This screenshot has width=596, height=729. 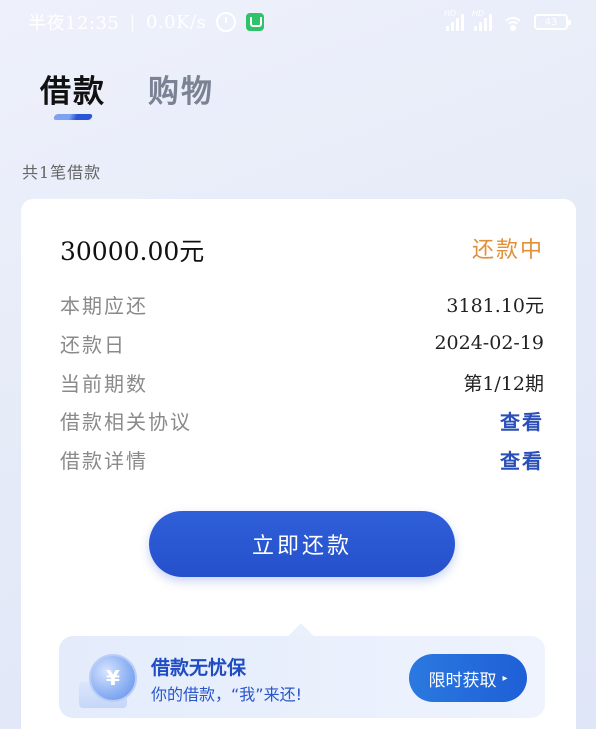 What do you see at coordinates (126, 421) in the screenshot?
I see `agreements-label: 借款相关协议` at bounding box center [126, 421].